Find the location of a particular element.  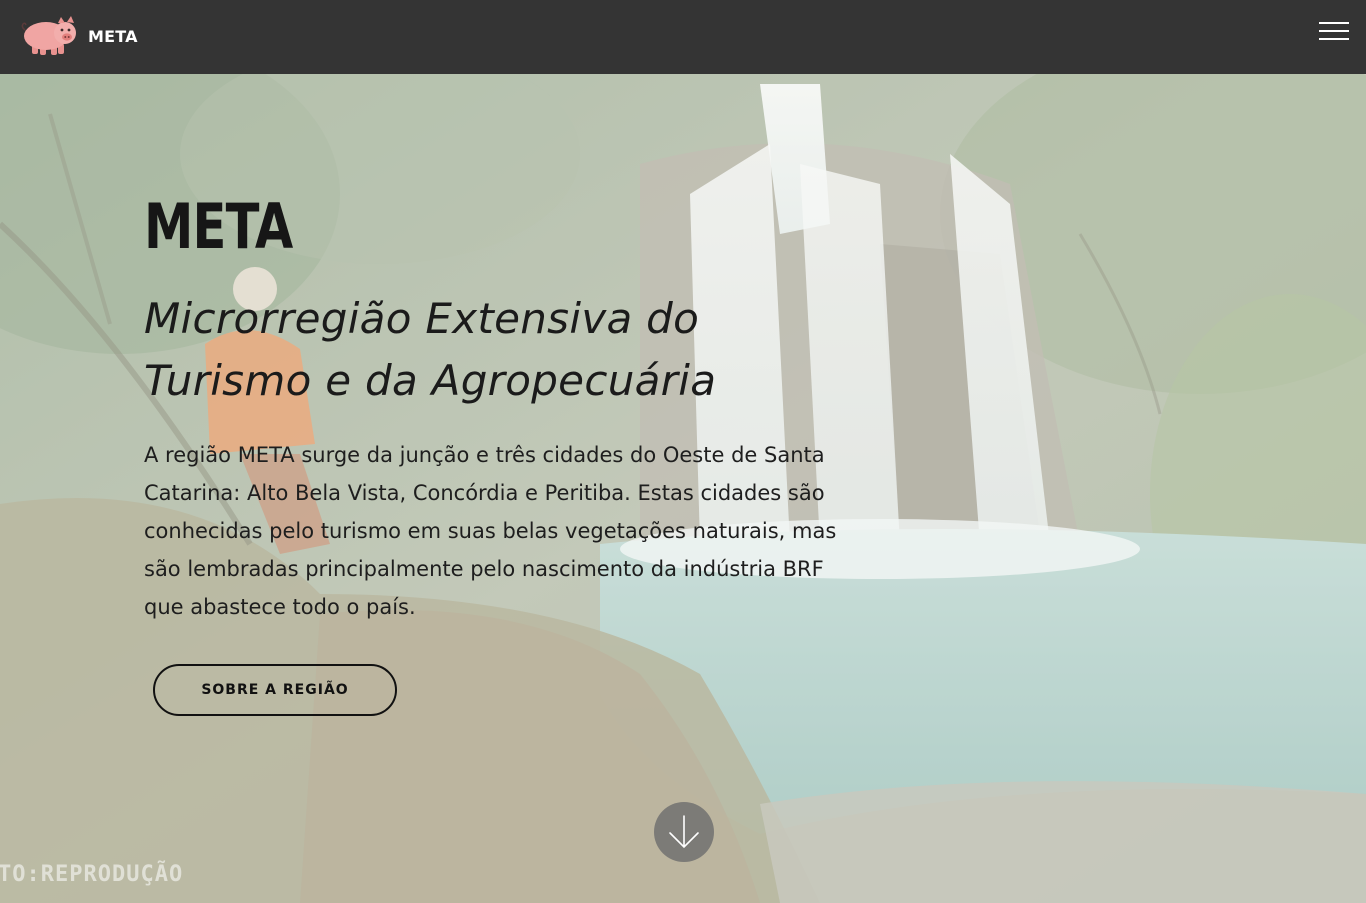

hero-subtitle-line-2: Turismo e da Agropecuária is located at coordinates (430, 380).